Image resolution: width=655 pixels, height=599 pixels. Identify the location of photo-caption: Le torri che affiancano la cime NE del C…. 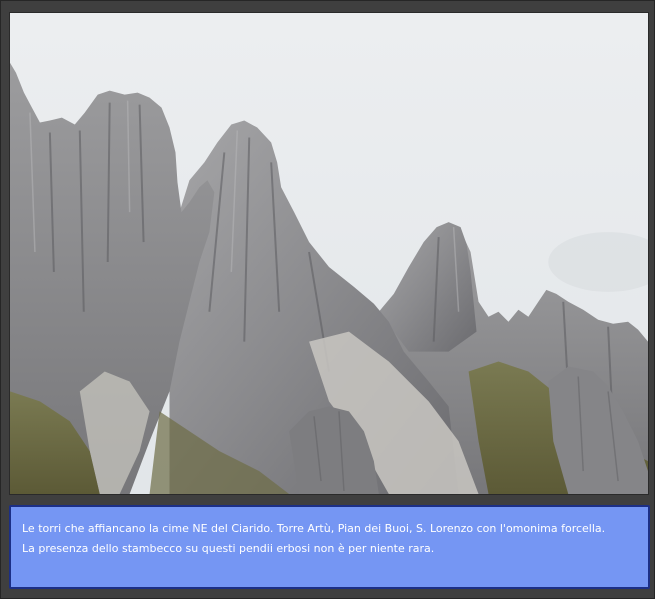
(329, 547).